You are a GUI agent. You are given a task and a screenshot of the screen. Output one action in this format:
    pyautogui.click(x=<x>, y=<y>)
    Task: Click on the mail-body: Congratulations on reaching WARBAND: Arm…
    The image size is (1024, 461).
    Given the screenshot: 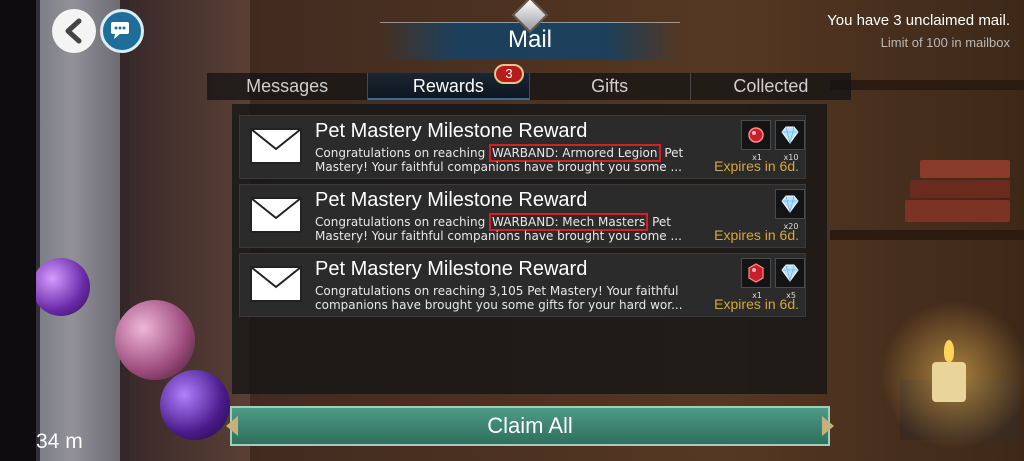 What is the action you would take?
    pyautogui.click(x=510, y=159)
    